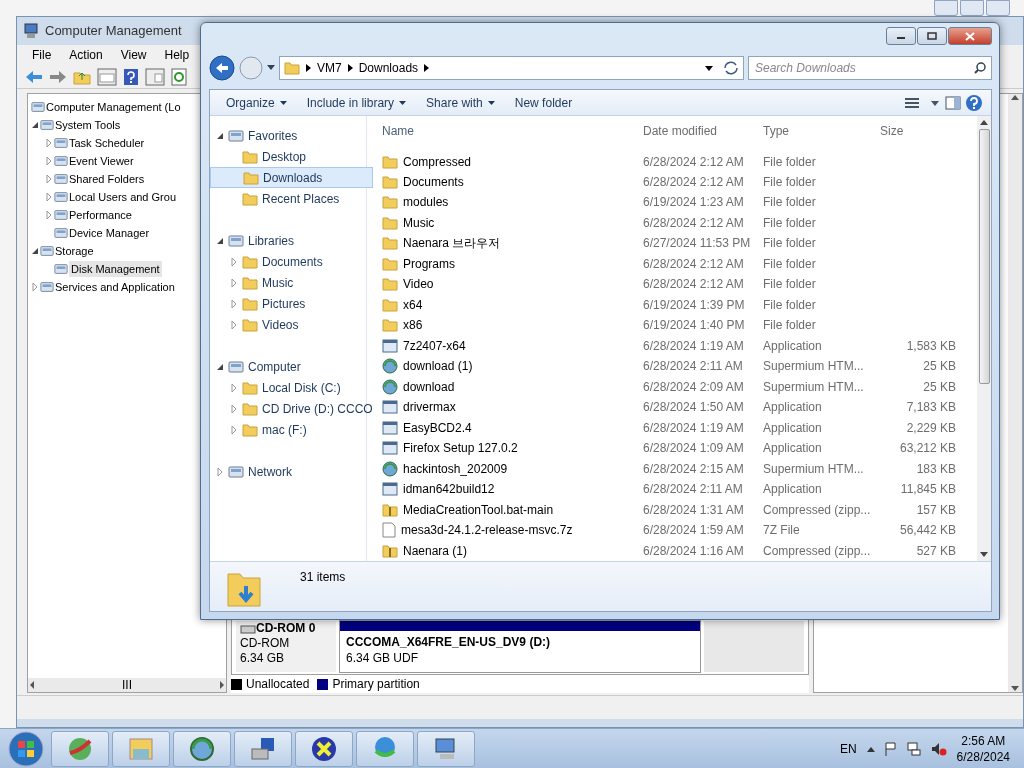 This screenshot has height=768, width=1024. I want to click on scroll-right-icon, so click(222, 685).